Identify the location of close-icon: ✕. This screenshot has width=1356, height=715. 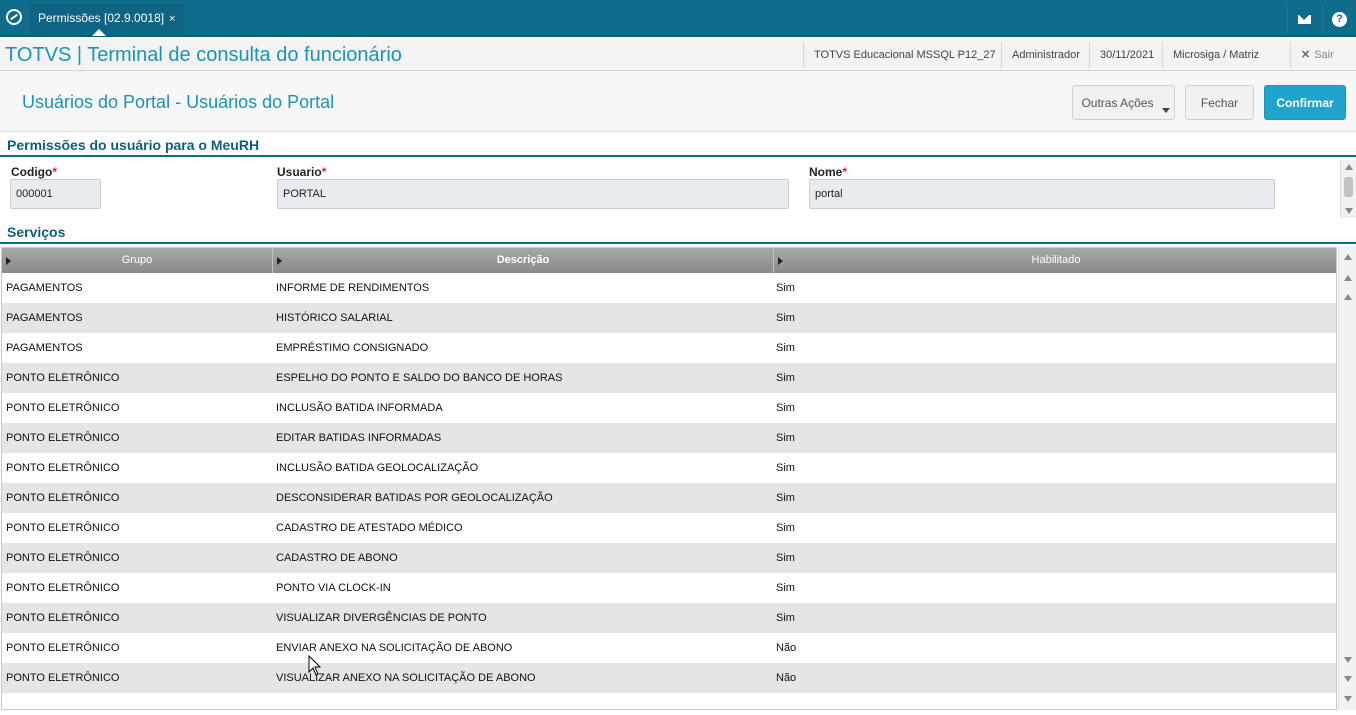
(1306, 55).